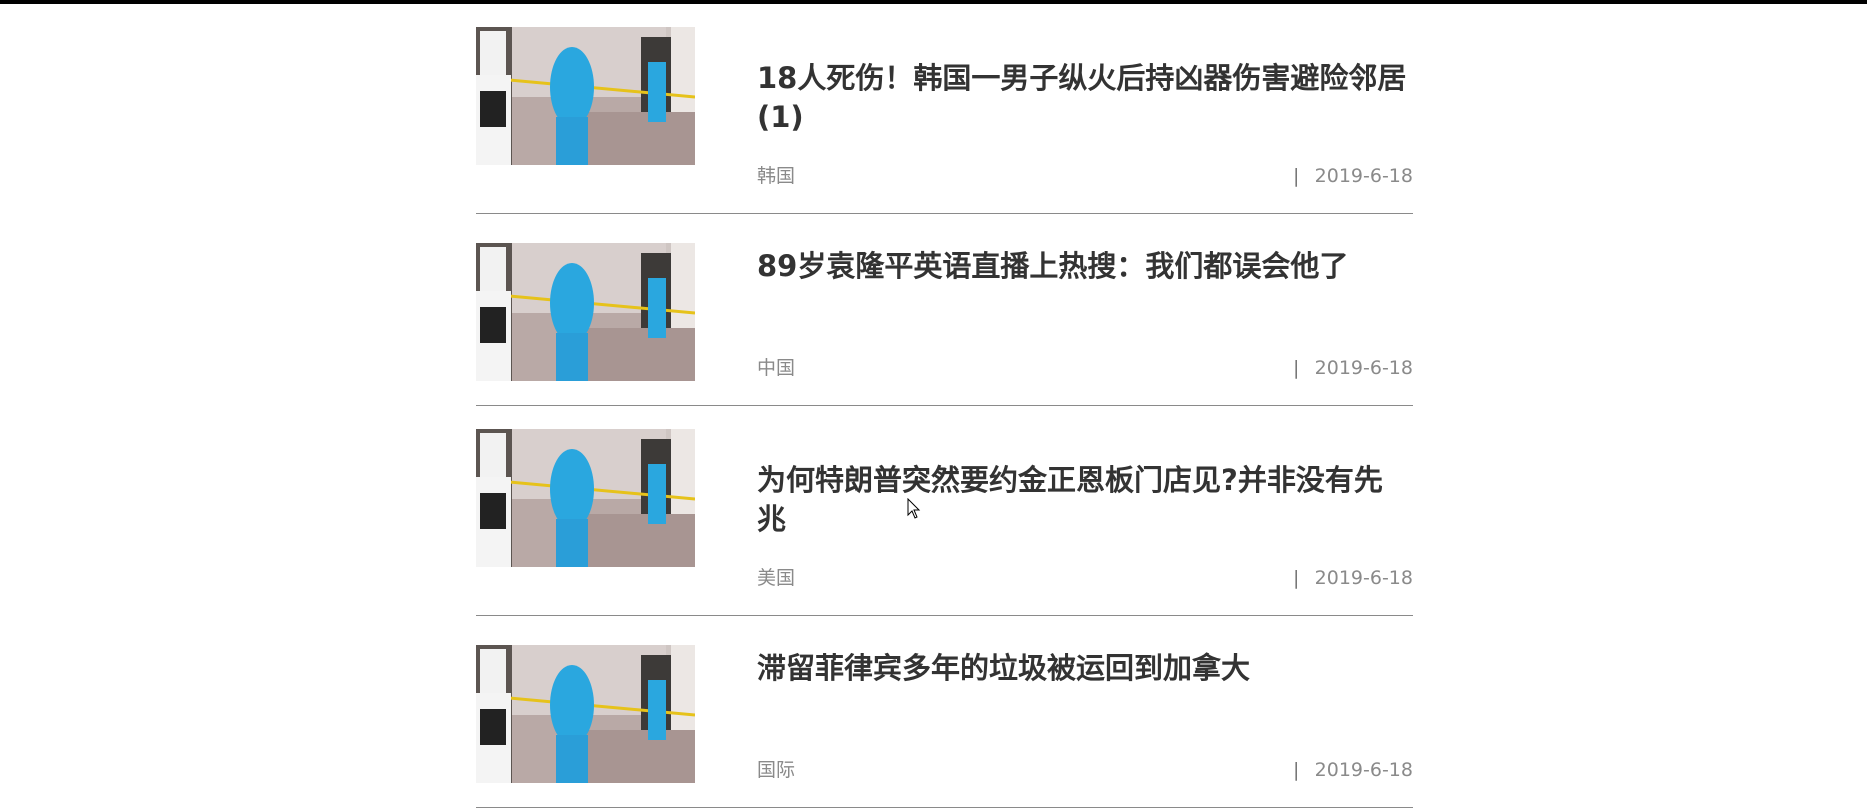  Describe the element at coordinates (1085, 770) in the screenshot. I see `news-meta: 国际 | 2019-6-18` at that location.